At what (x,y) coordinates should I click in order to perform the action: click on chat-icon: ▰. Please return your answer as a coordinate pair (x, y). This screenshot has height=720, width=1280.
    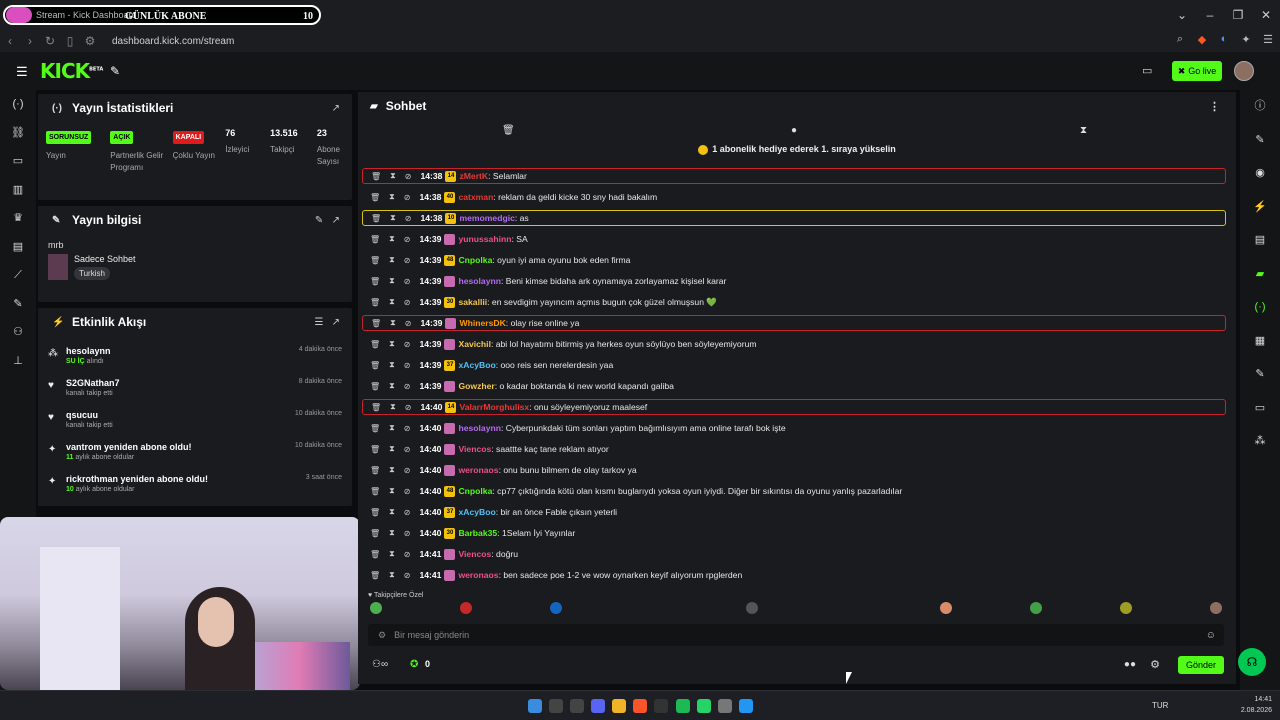
    Looking at the image, I should click on (1260, 275).